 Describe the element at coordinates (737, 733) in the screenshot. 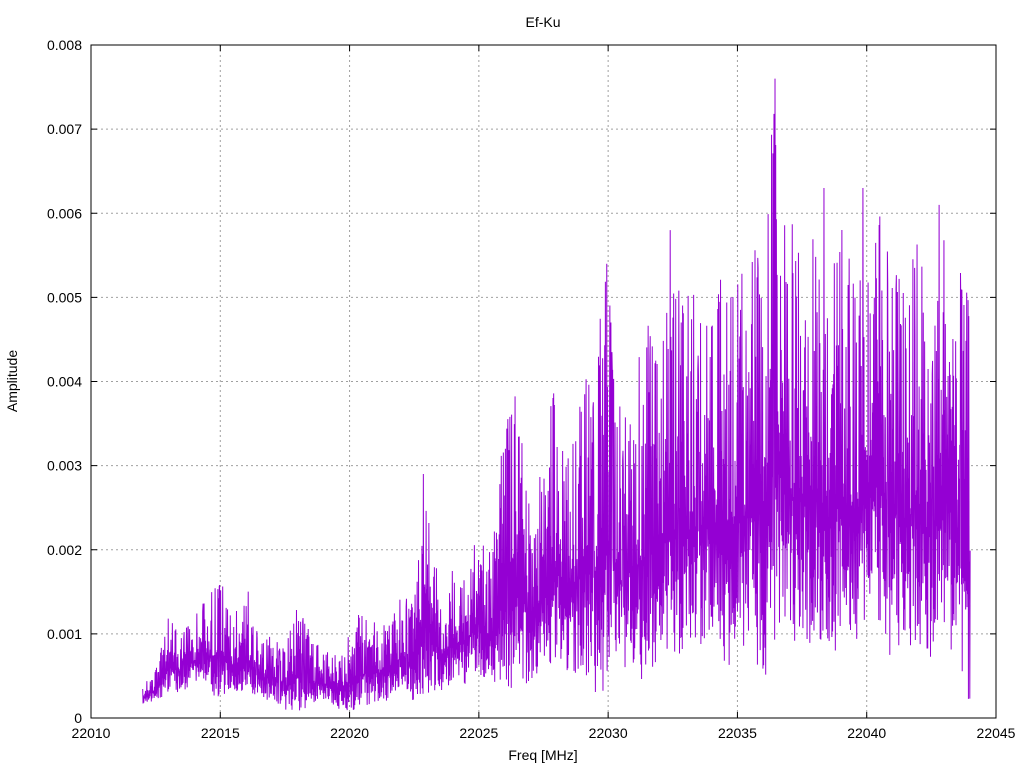

I see `x-tick-label: 22035` at that location.